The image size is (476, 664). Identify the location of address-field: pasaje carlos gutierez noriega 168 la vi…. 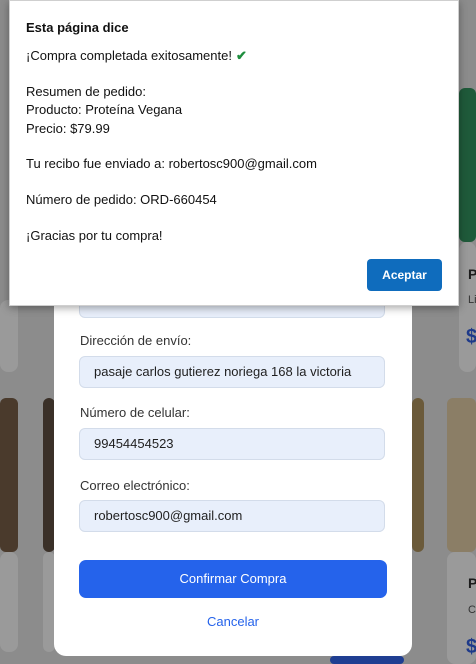
(232, 372).